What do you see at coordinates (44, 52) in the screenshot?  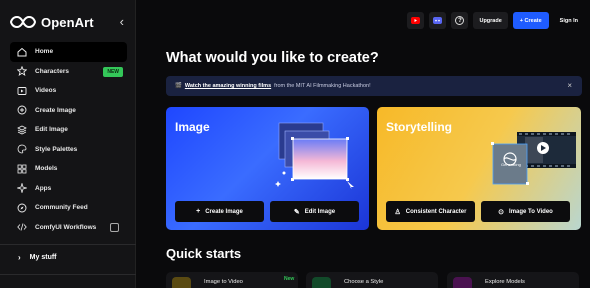 I see `sidebar-item-label: Home` at bounding box center [44, 52].